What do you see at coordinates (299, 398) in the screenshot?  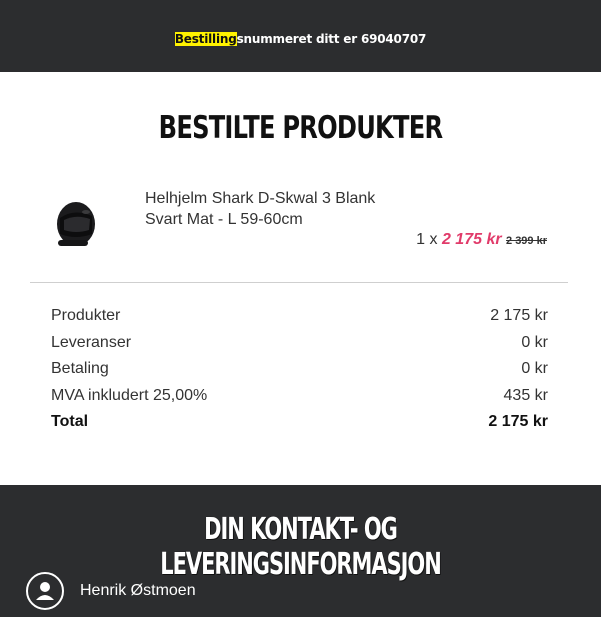 I see `summary-row-vat: MVA inkludert 25,00% 435 kr` at bounding box center [299, 398].